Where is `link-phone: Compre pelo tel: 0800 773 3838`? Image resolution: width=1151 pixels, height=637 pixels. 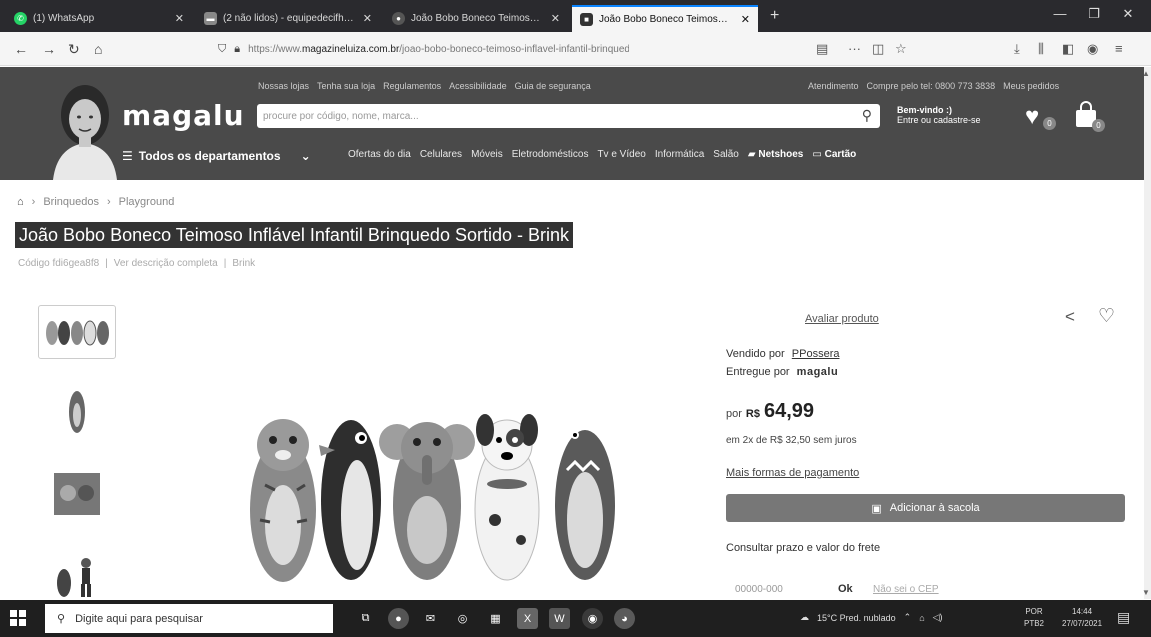
link-phone: Compre pelo tel: 0800 773 3838 is located at coordinates (931, 86).